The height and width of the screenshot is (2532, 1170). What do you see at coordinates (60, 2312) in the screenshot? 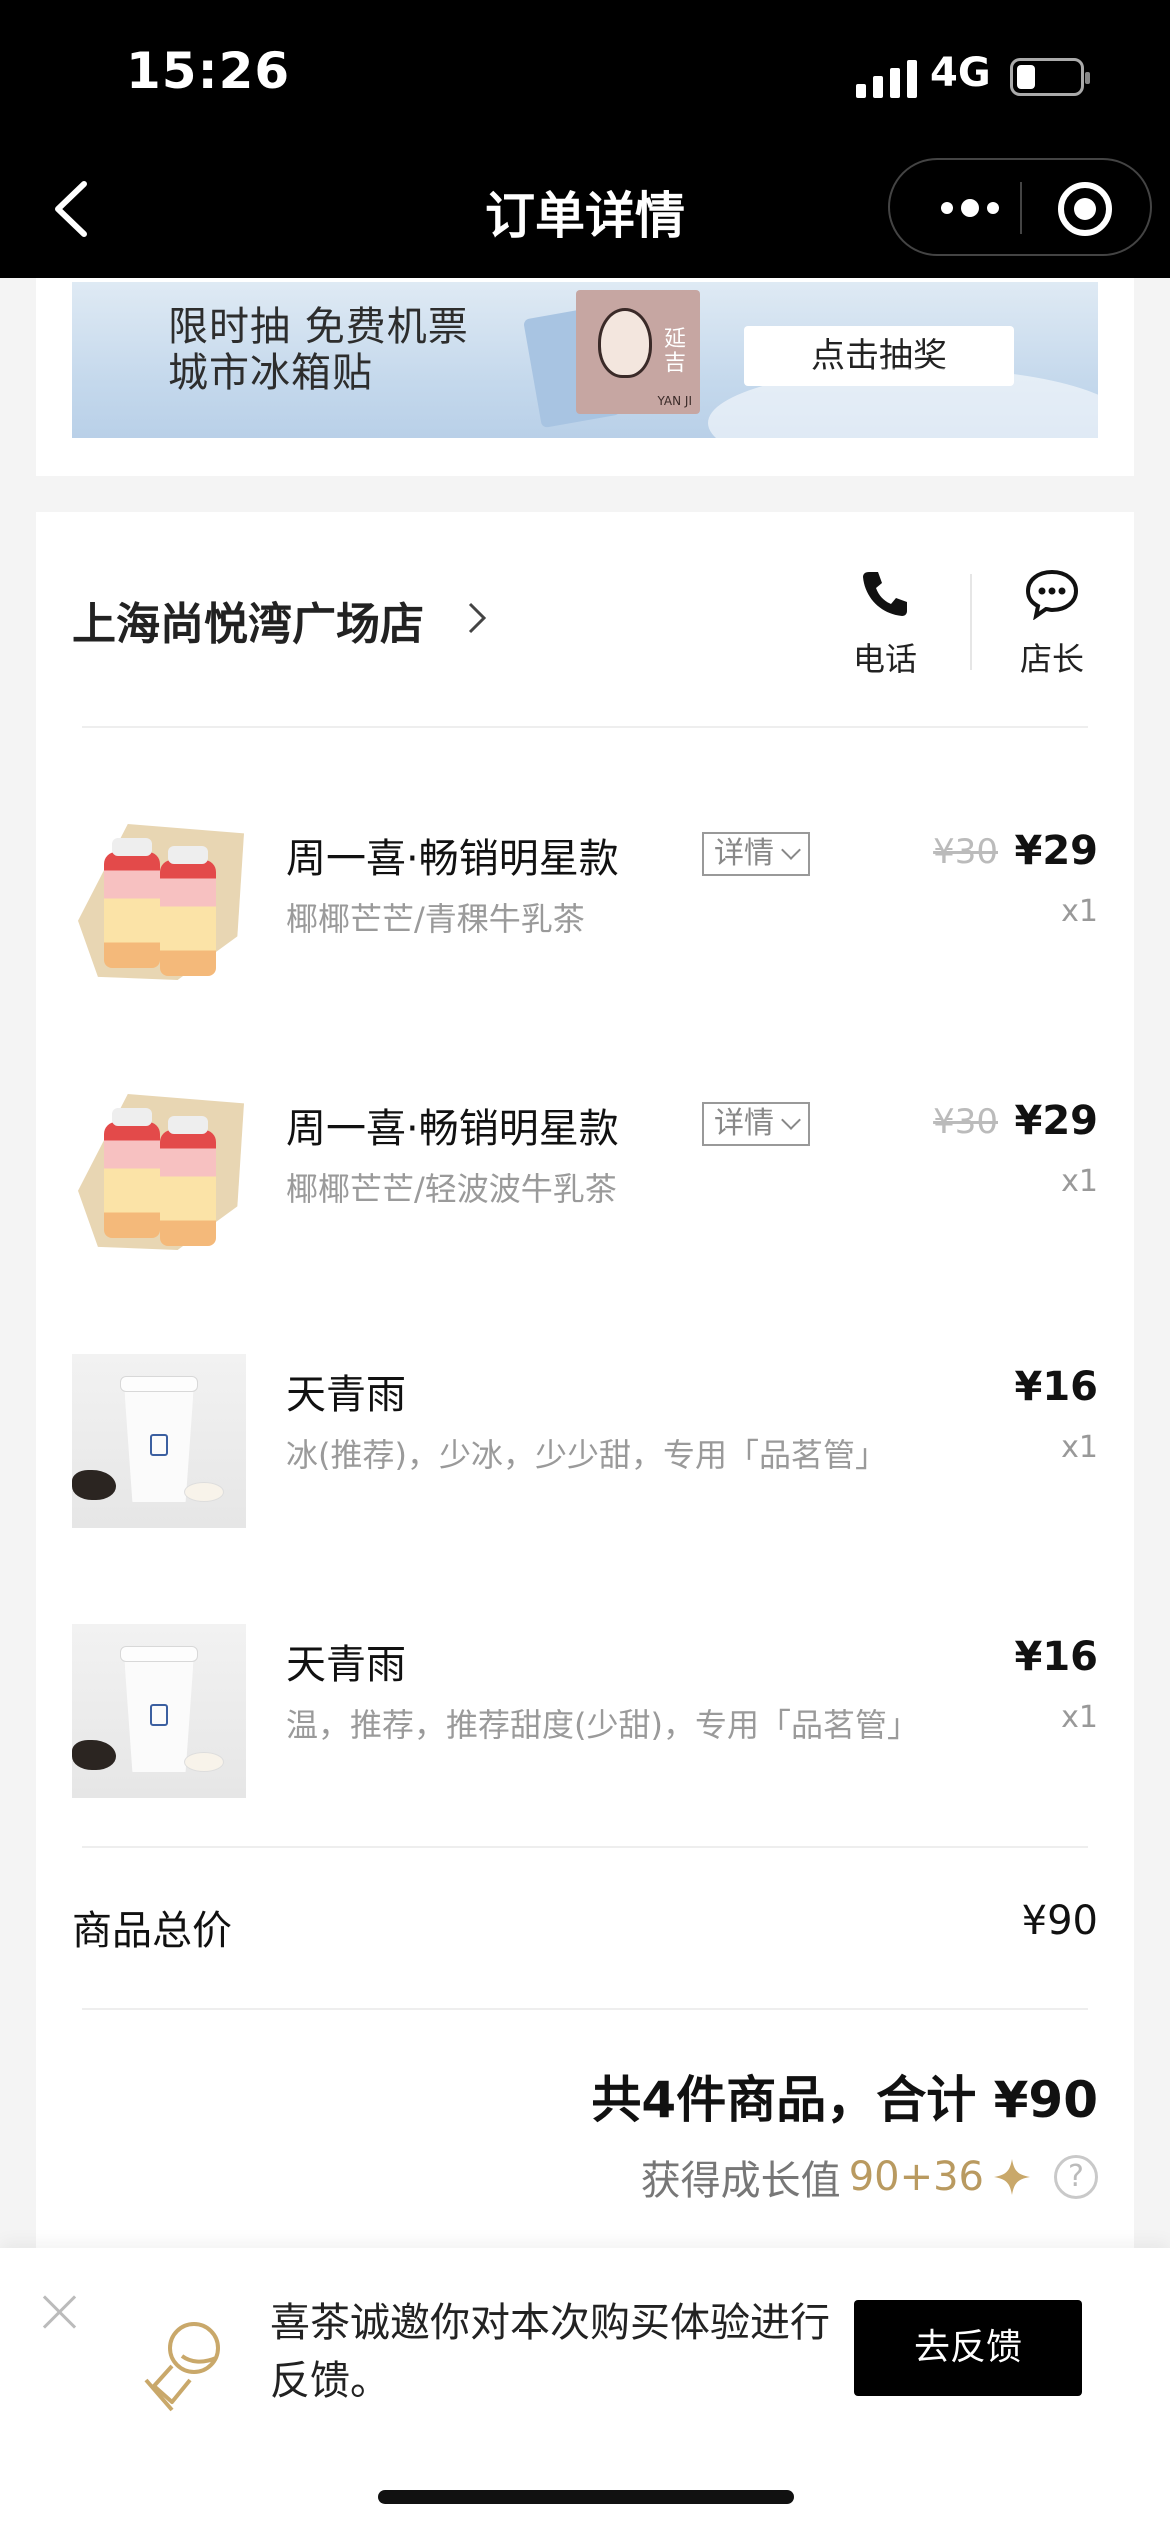
I see `close-icon` at bounding box center [60, 2312].